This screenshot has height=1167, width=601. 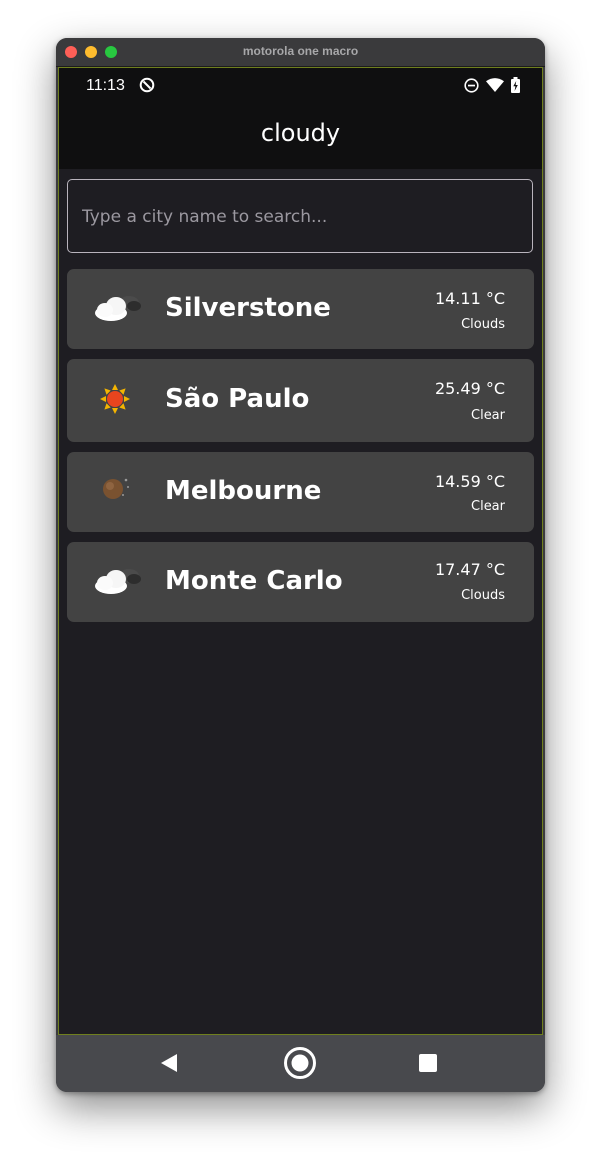 What do you see at coordinates (469, 388) in the screenshot?
I see `city-temperature: 25.49 °C` at bounding box center [469, 388].